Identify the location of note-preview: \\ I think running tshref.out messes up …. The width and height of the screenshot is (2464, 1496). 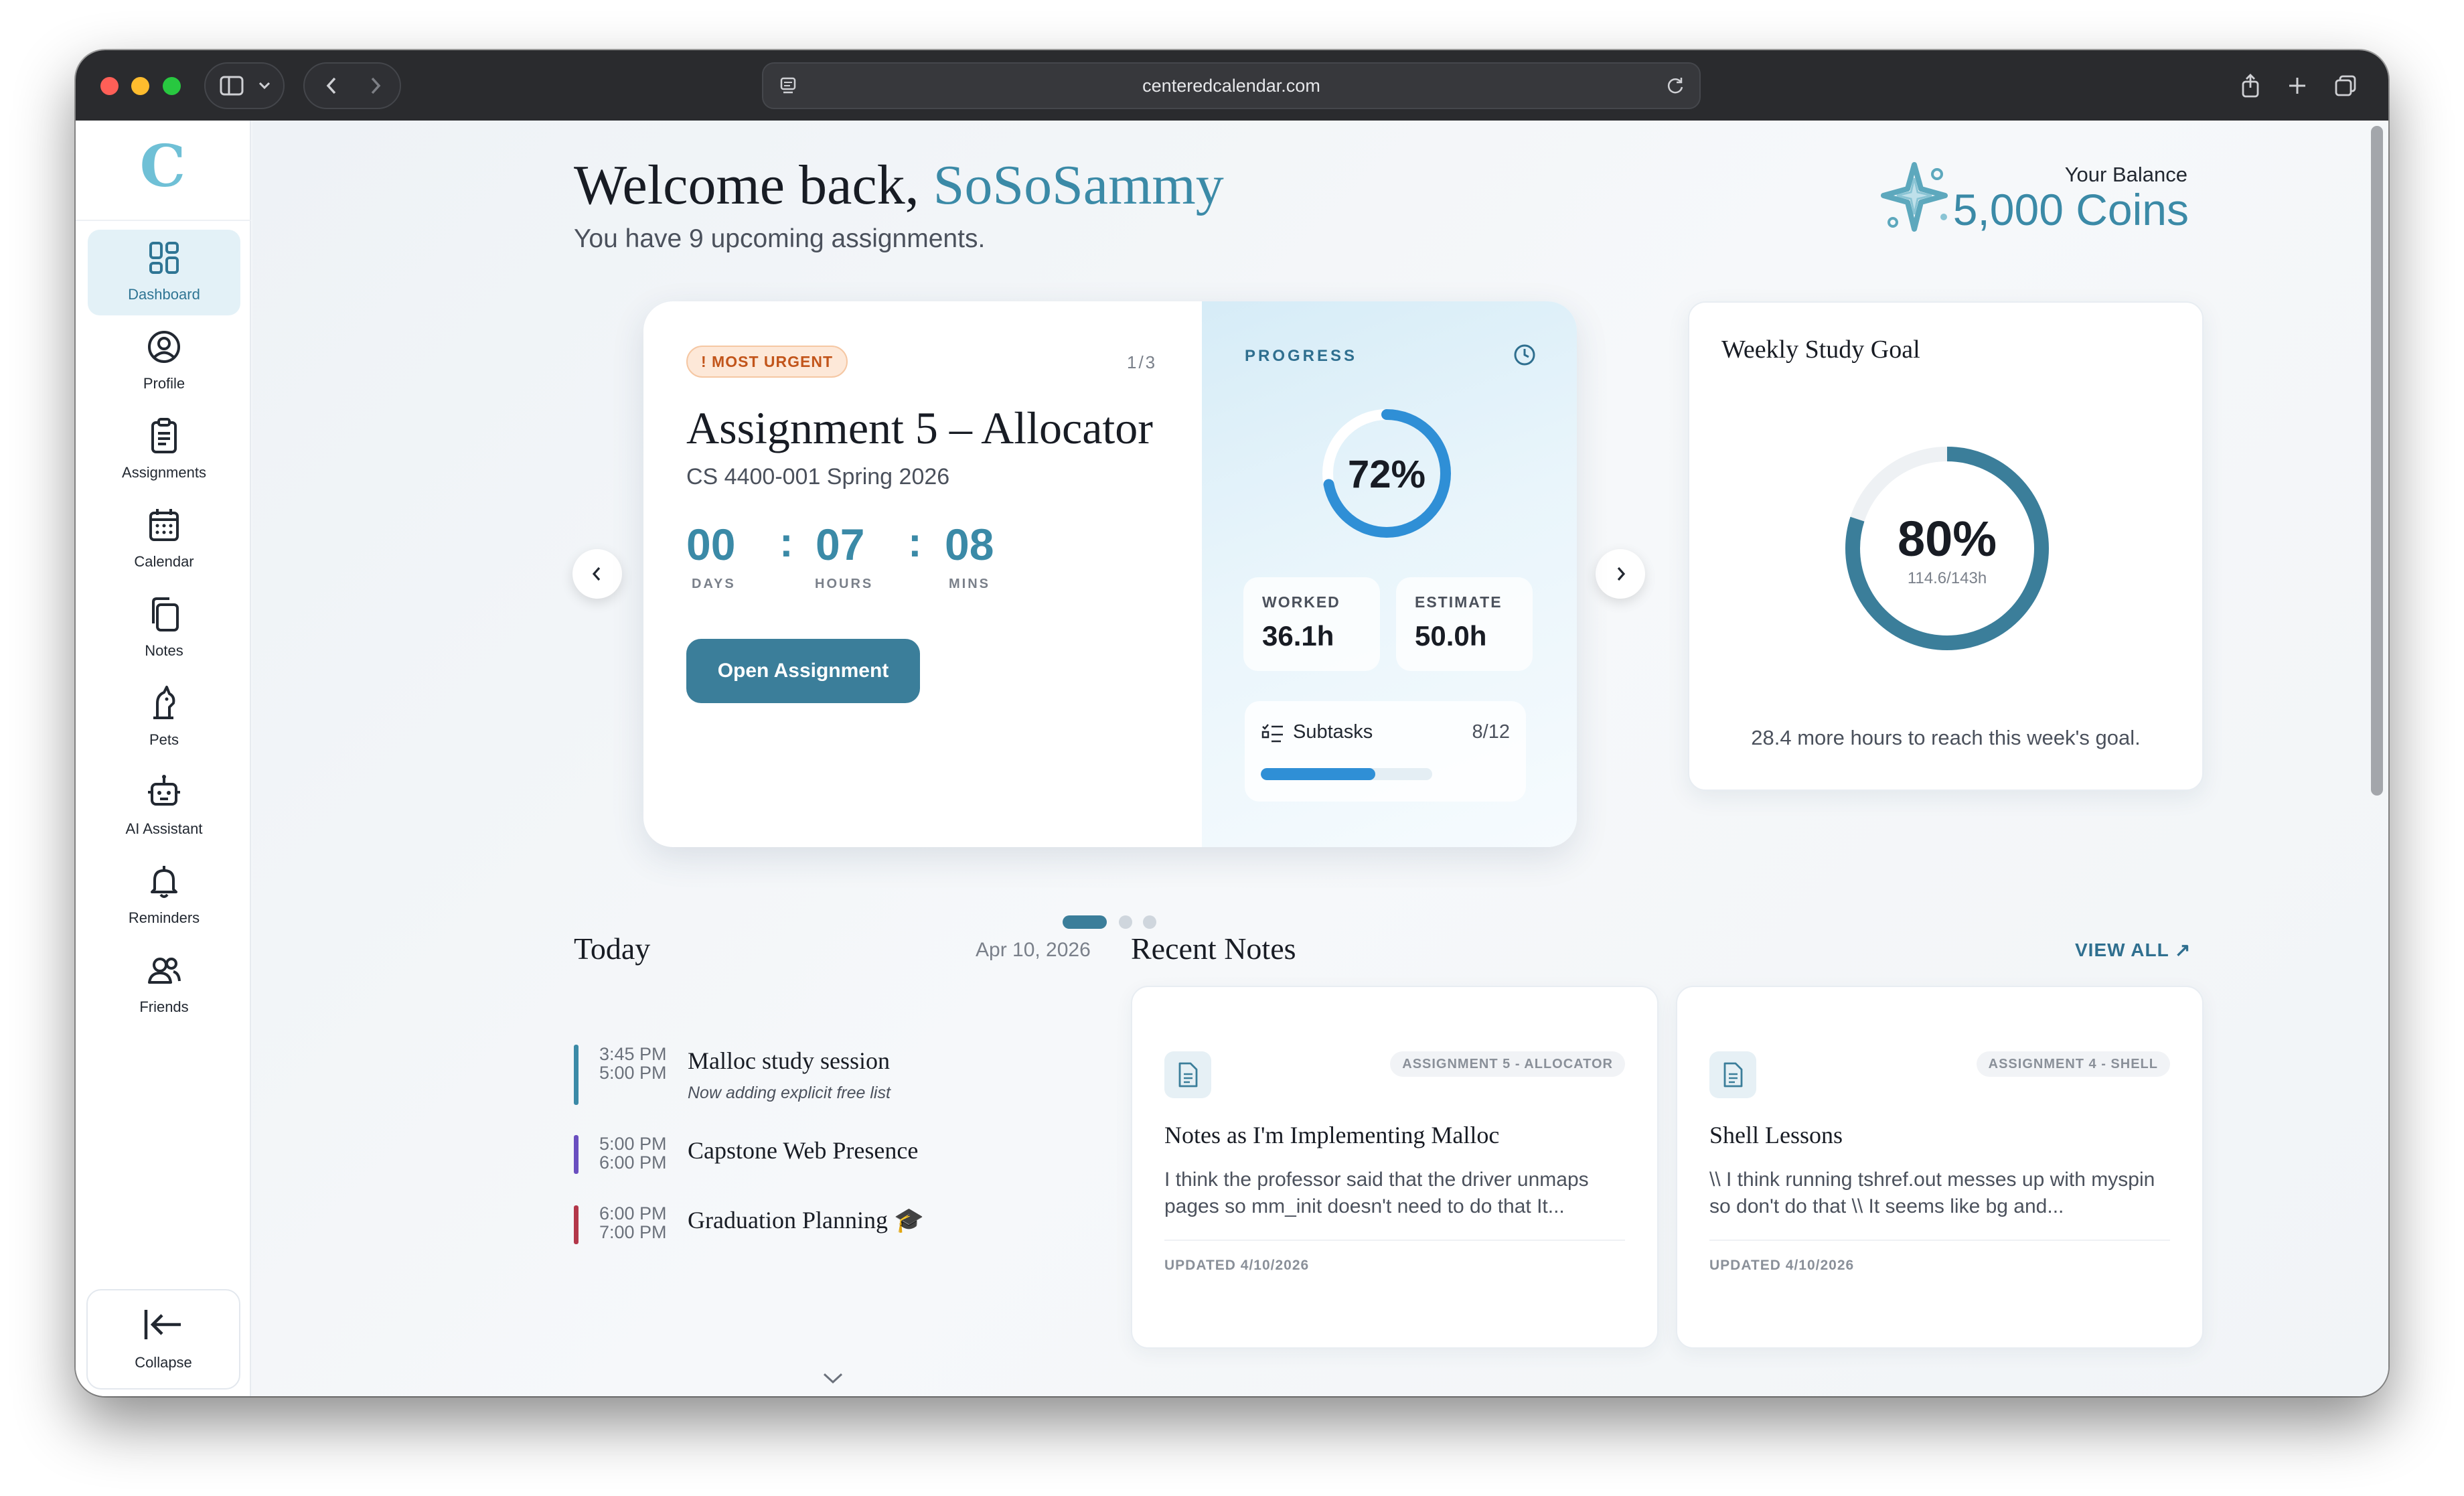
(1932, 1193).